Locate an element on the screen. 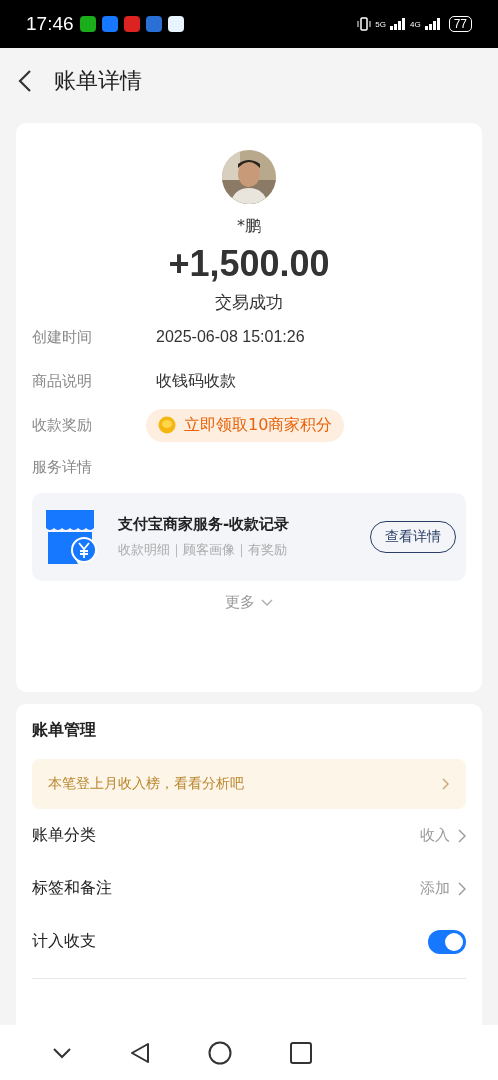 Image resolution: width=498 pixels, height=1080 pixels. page-title: 账单详情 is located at coordinates (98, 81).